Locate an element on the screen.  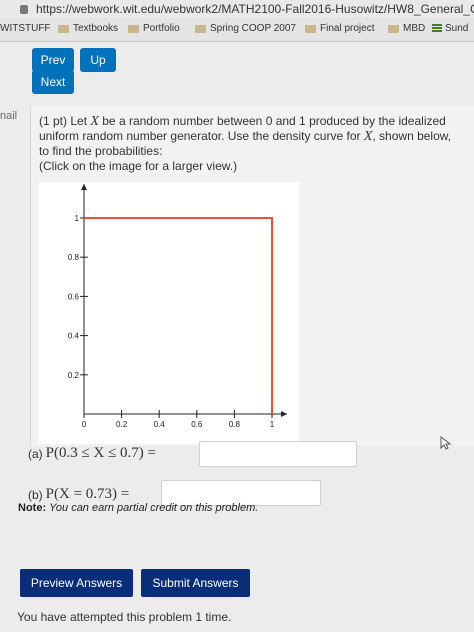
x-axis-arrow-icon is located at coordinates (284, 414).